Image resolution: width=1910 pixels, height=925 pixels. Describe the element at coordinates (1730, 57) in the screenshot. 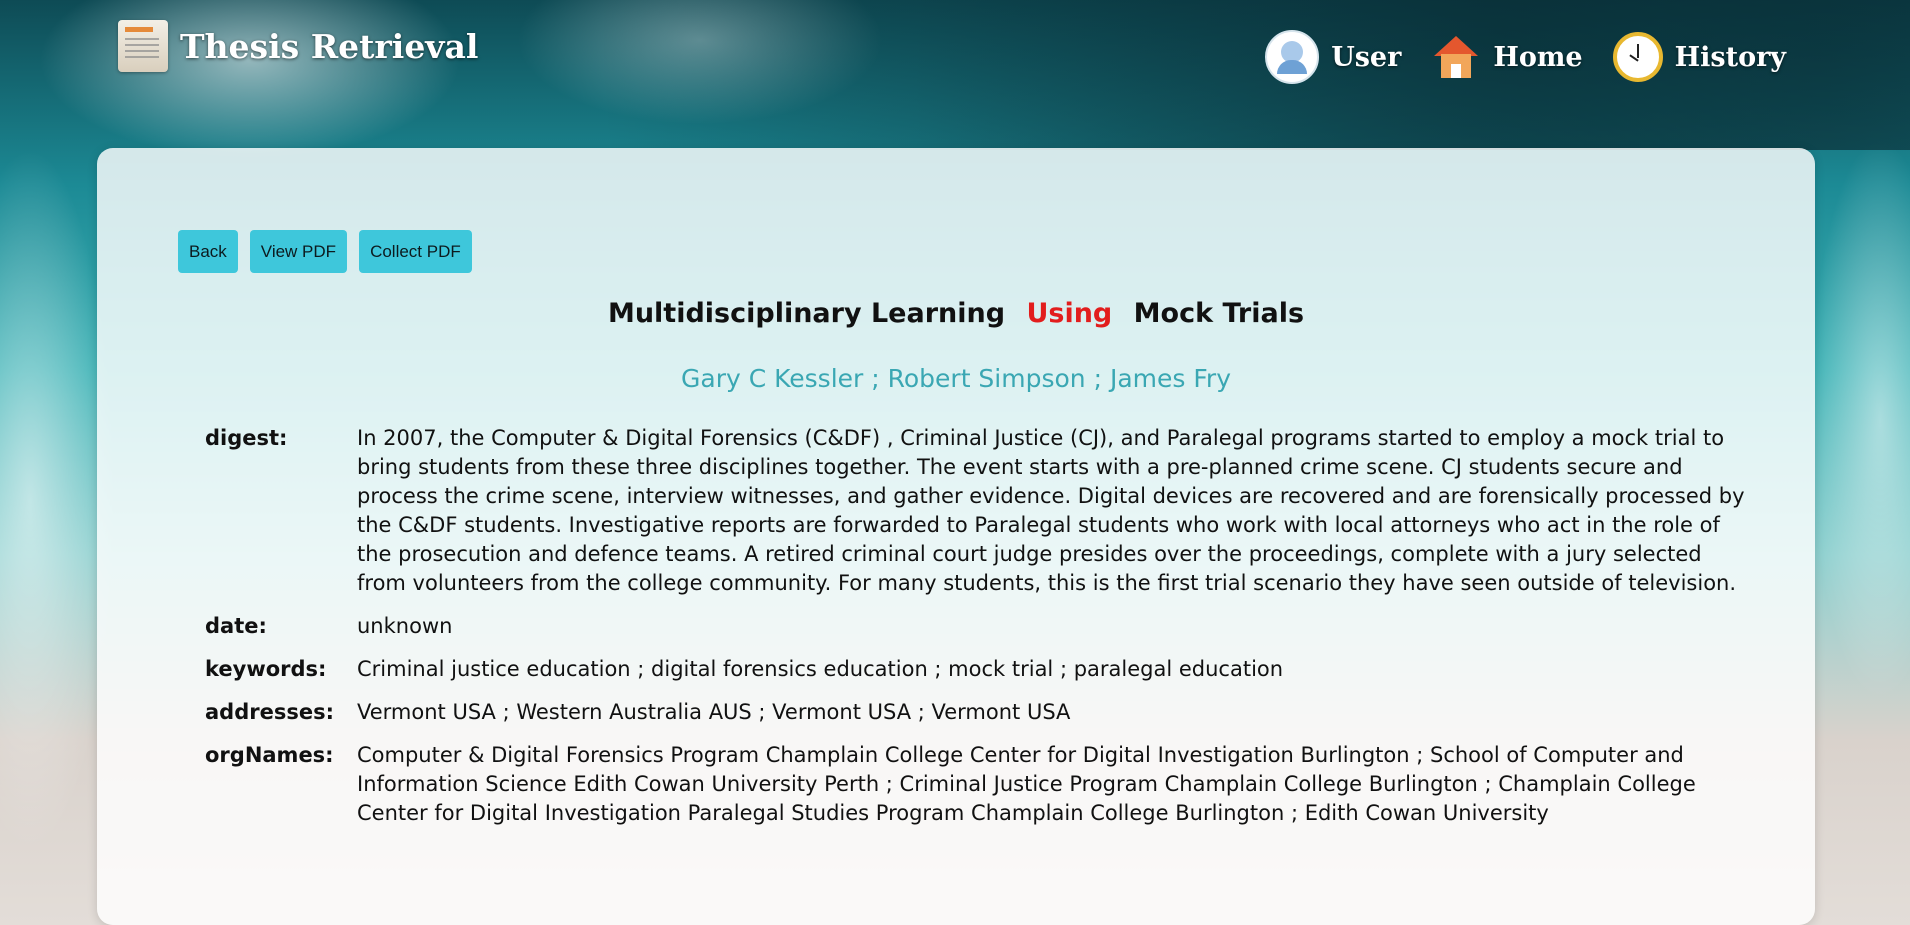

I see `nav-history-label: History` at that location.